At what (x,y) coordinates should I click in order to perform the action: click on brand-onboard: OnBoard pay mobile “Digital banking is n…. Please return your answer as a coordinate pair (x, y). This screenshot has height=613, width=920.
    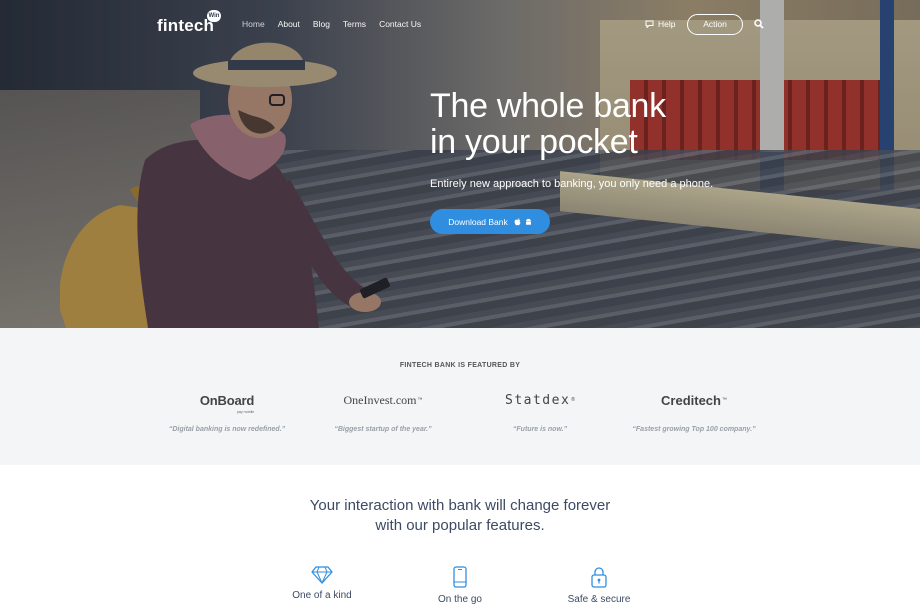
    Looking at the image, I should click on (227, 411).